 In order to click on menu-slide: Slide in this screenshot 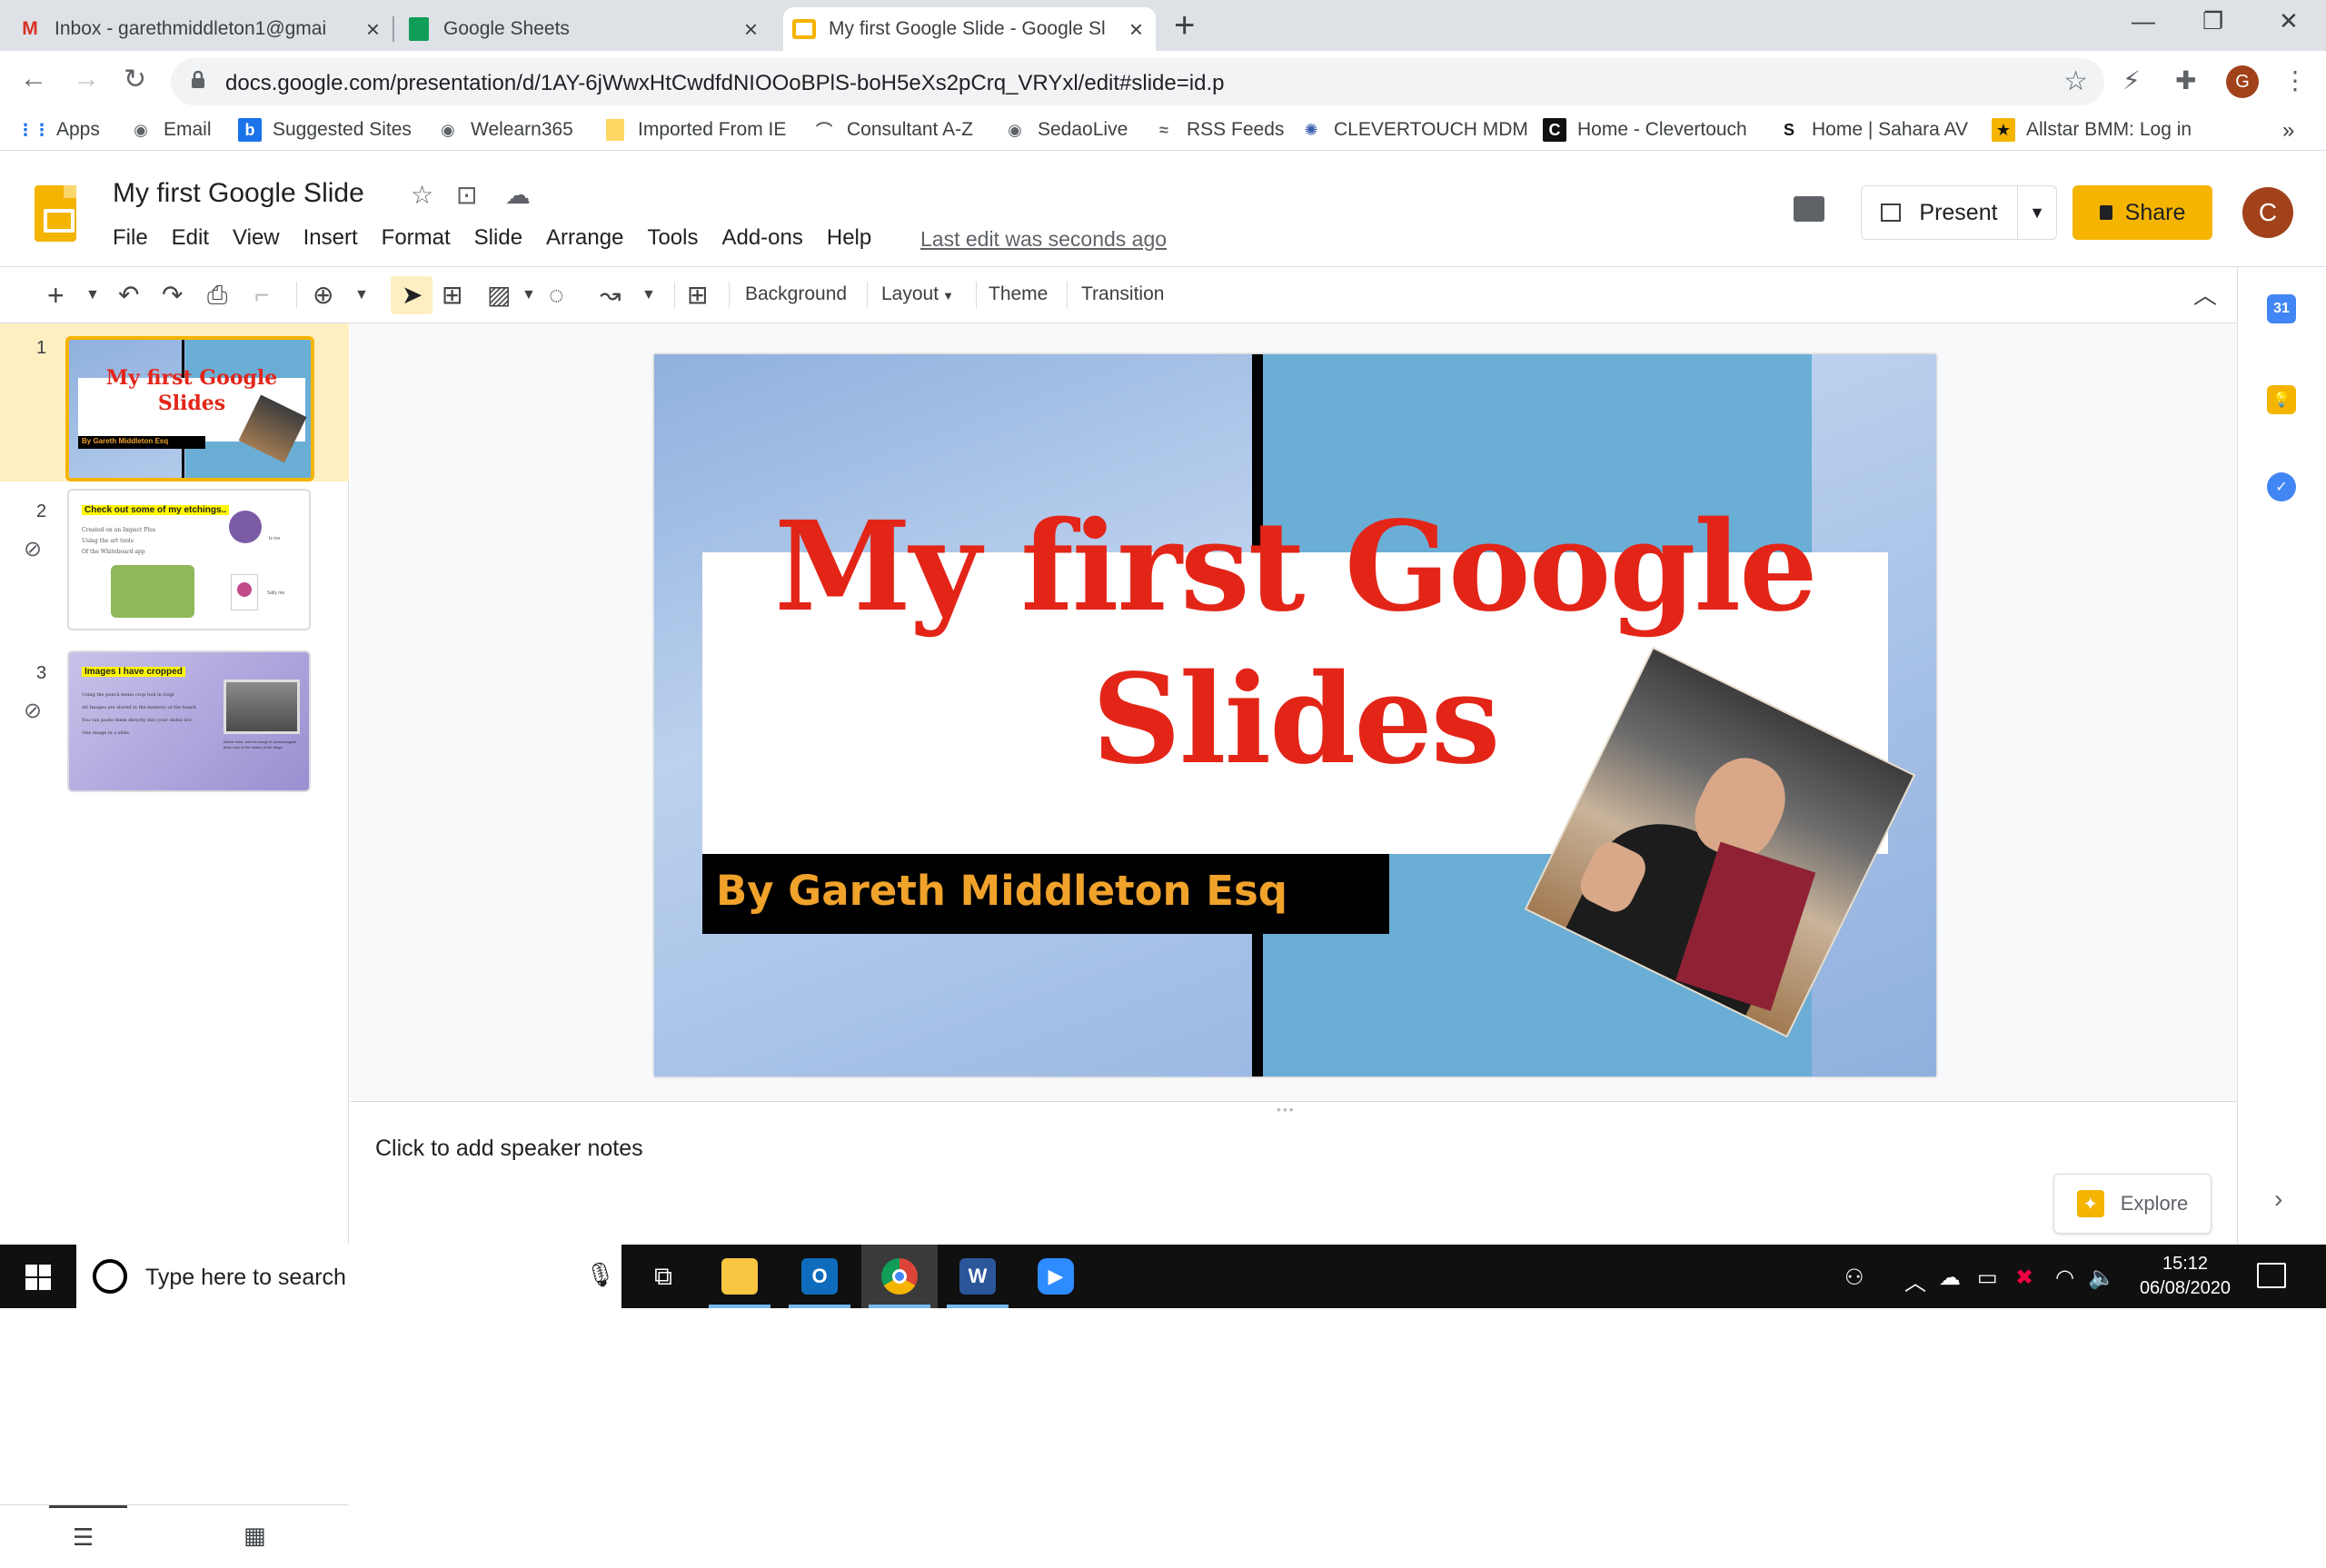, I will do `click(498, 238)`.